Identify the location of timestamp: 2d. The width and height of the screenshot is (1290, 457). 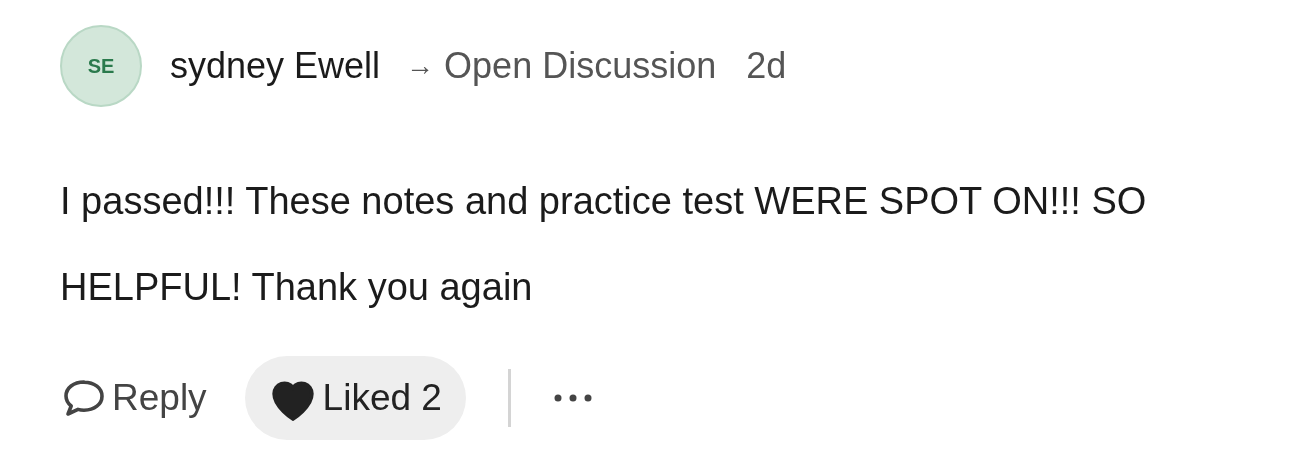
(766, 66).